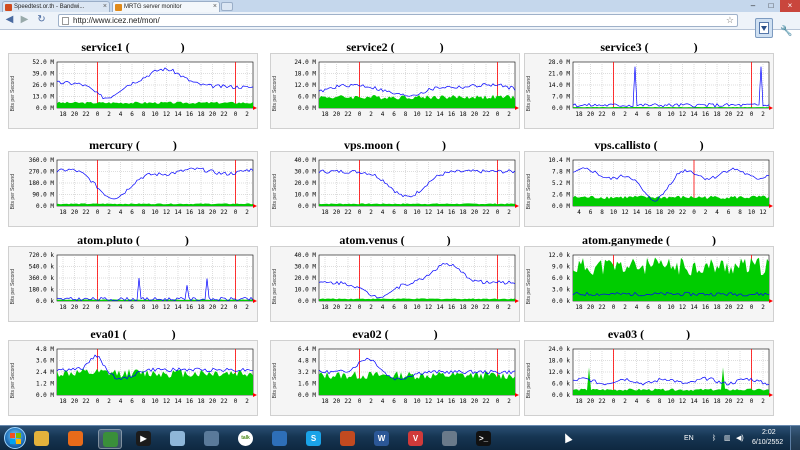  What do you see at coordinates (144, 439) in the screenshot?
I see `taskbar-app-button: ▶` at bounding box center [144, 439].